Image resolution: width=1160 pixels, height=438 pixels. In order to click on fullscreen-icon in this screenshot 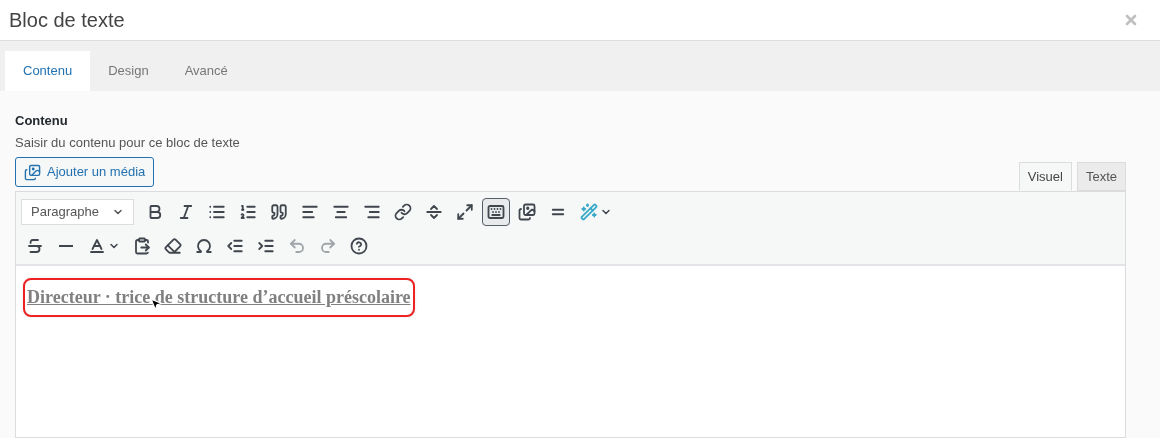, I will do `click(465, 212)`.